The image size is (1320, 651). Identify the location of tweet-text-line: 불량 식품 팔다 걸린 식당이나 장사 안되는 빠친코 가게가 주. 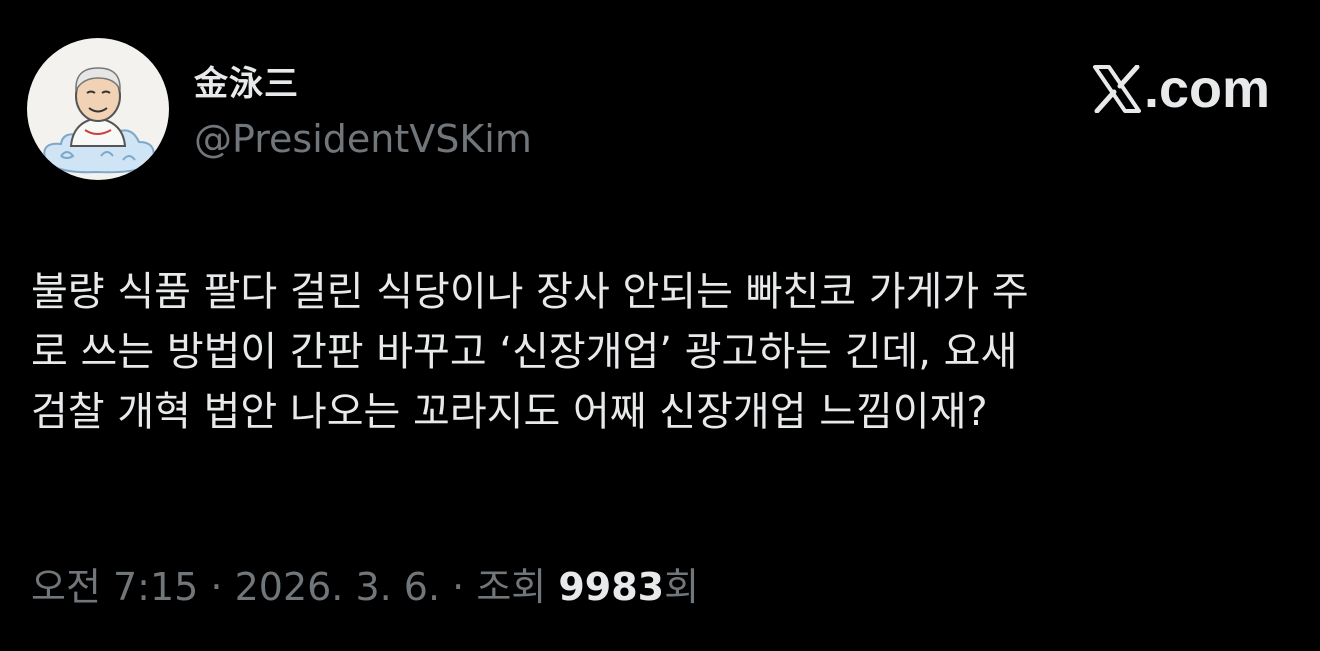
(530, 292).